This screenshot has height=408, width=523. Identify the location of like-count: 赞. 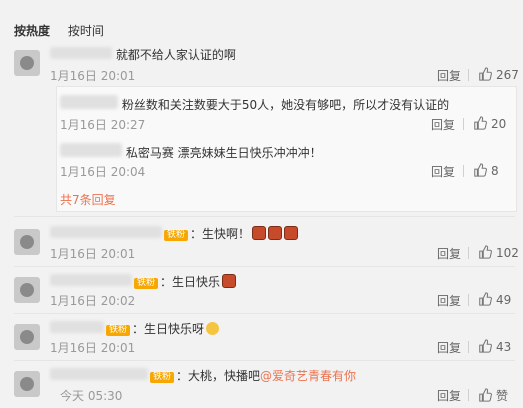
(502, 396).